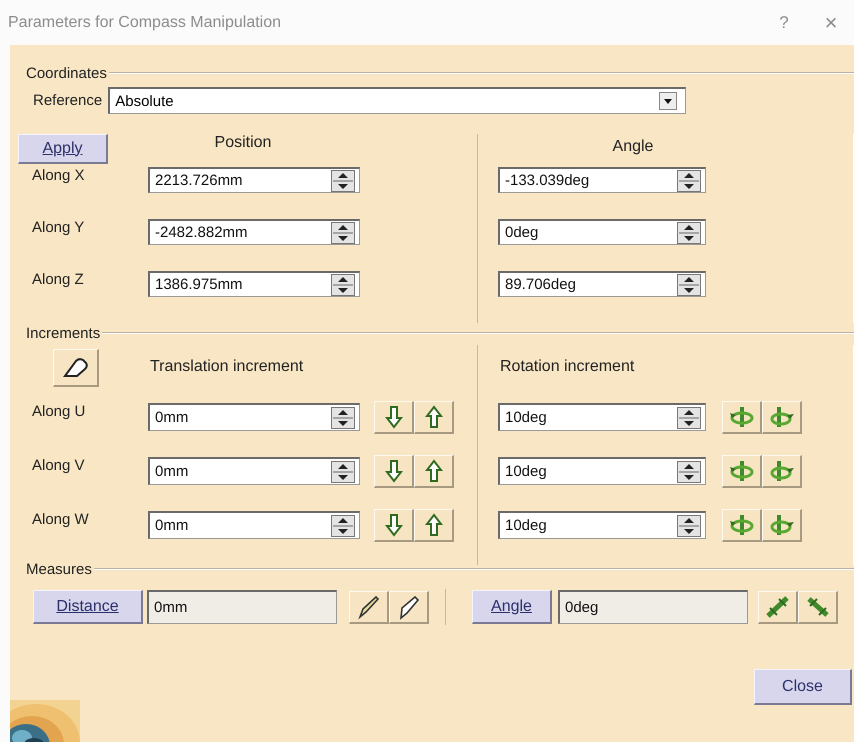  Describe the element at coordinates (568, 367) in the screenshot. I see `column-header: Rotation increment` at that location.